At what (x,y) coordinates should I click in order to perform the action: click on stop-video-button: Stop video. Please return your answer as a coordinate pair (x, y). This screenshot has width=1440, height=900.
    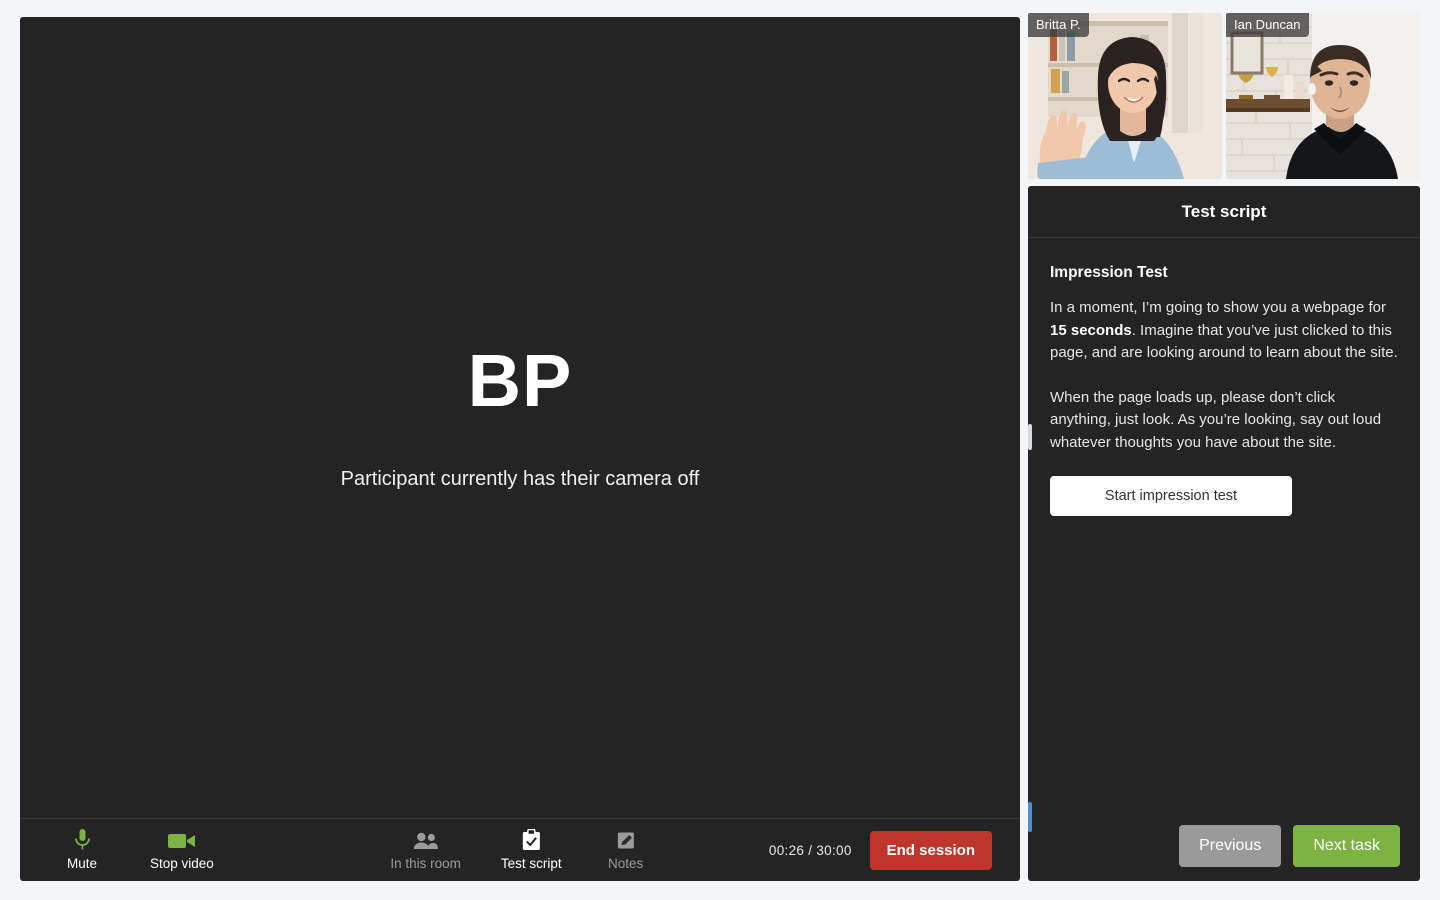
    Looking at the image, I should click on (182, 850).